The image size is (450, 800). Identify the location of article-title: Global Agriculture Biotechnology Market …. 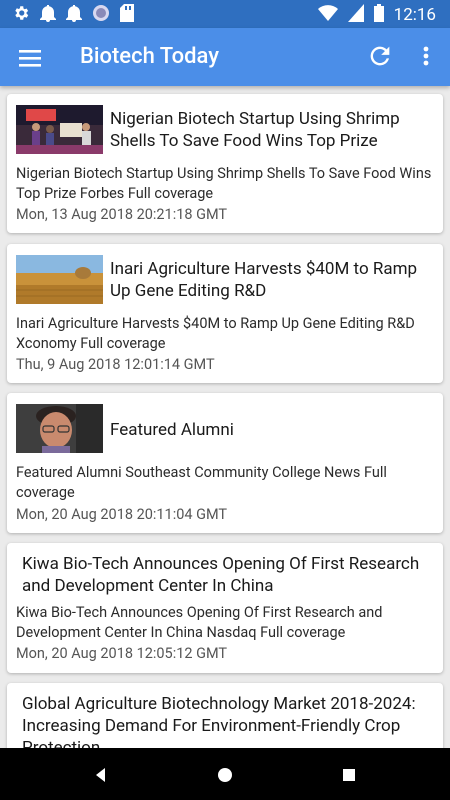
(228, 720).